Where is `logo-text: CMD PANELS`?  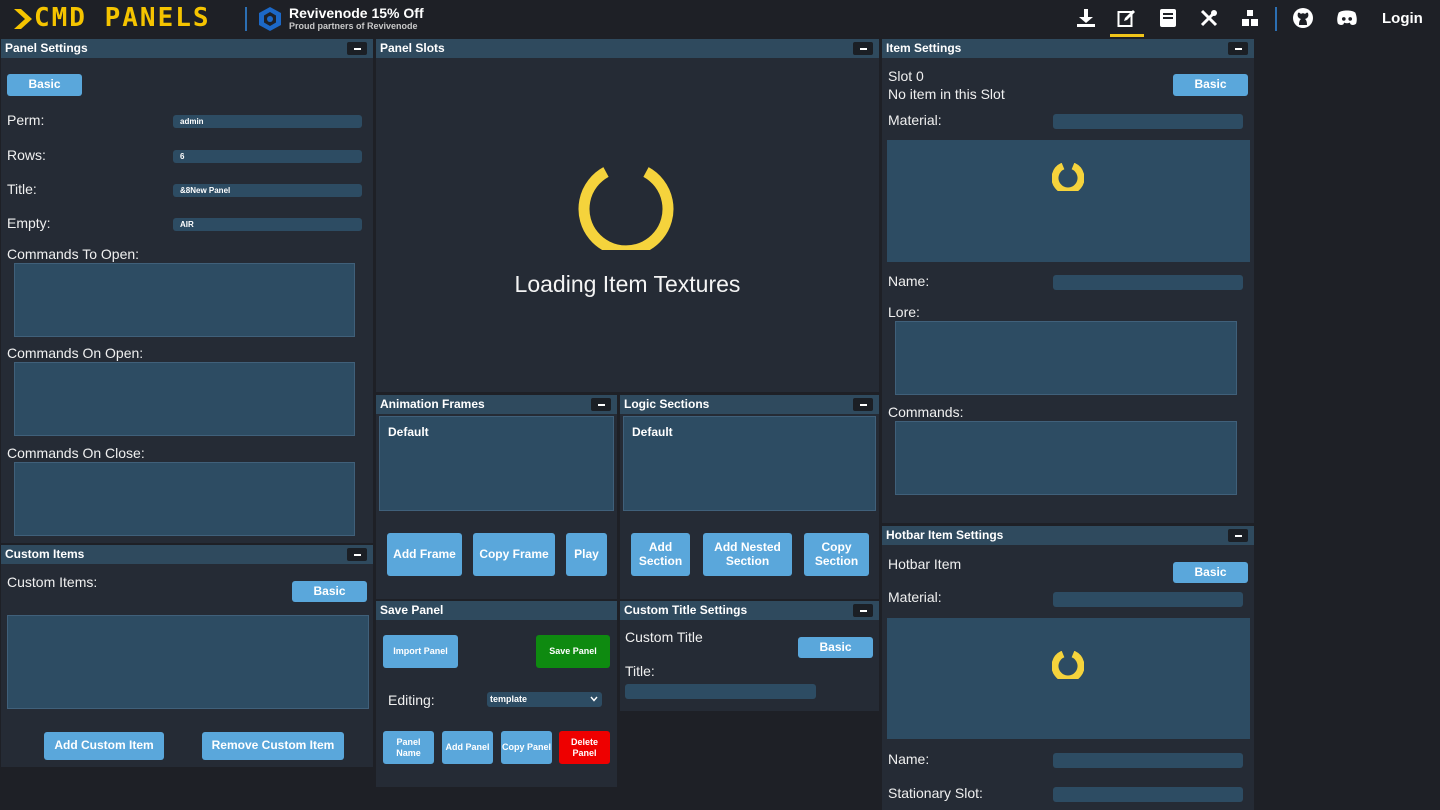 logo-text: CMD PANELS is located at coordinates (122, 18).